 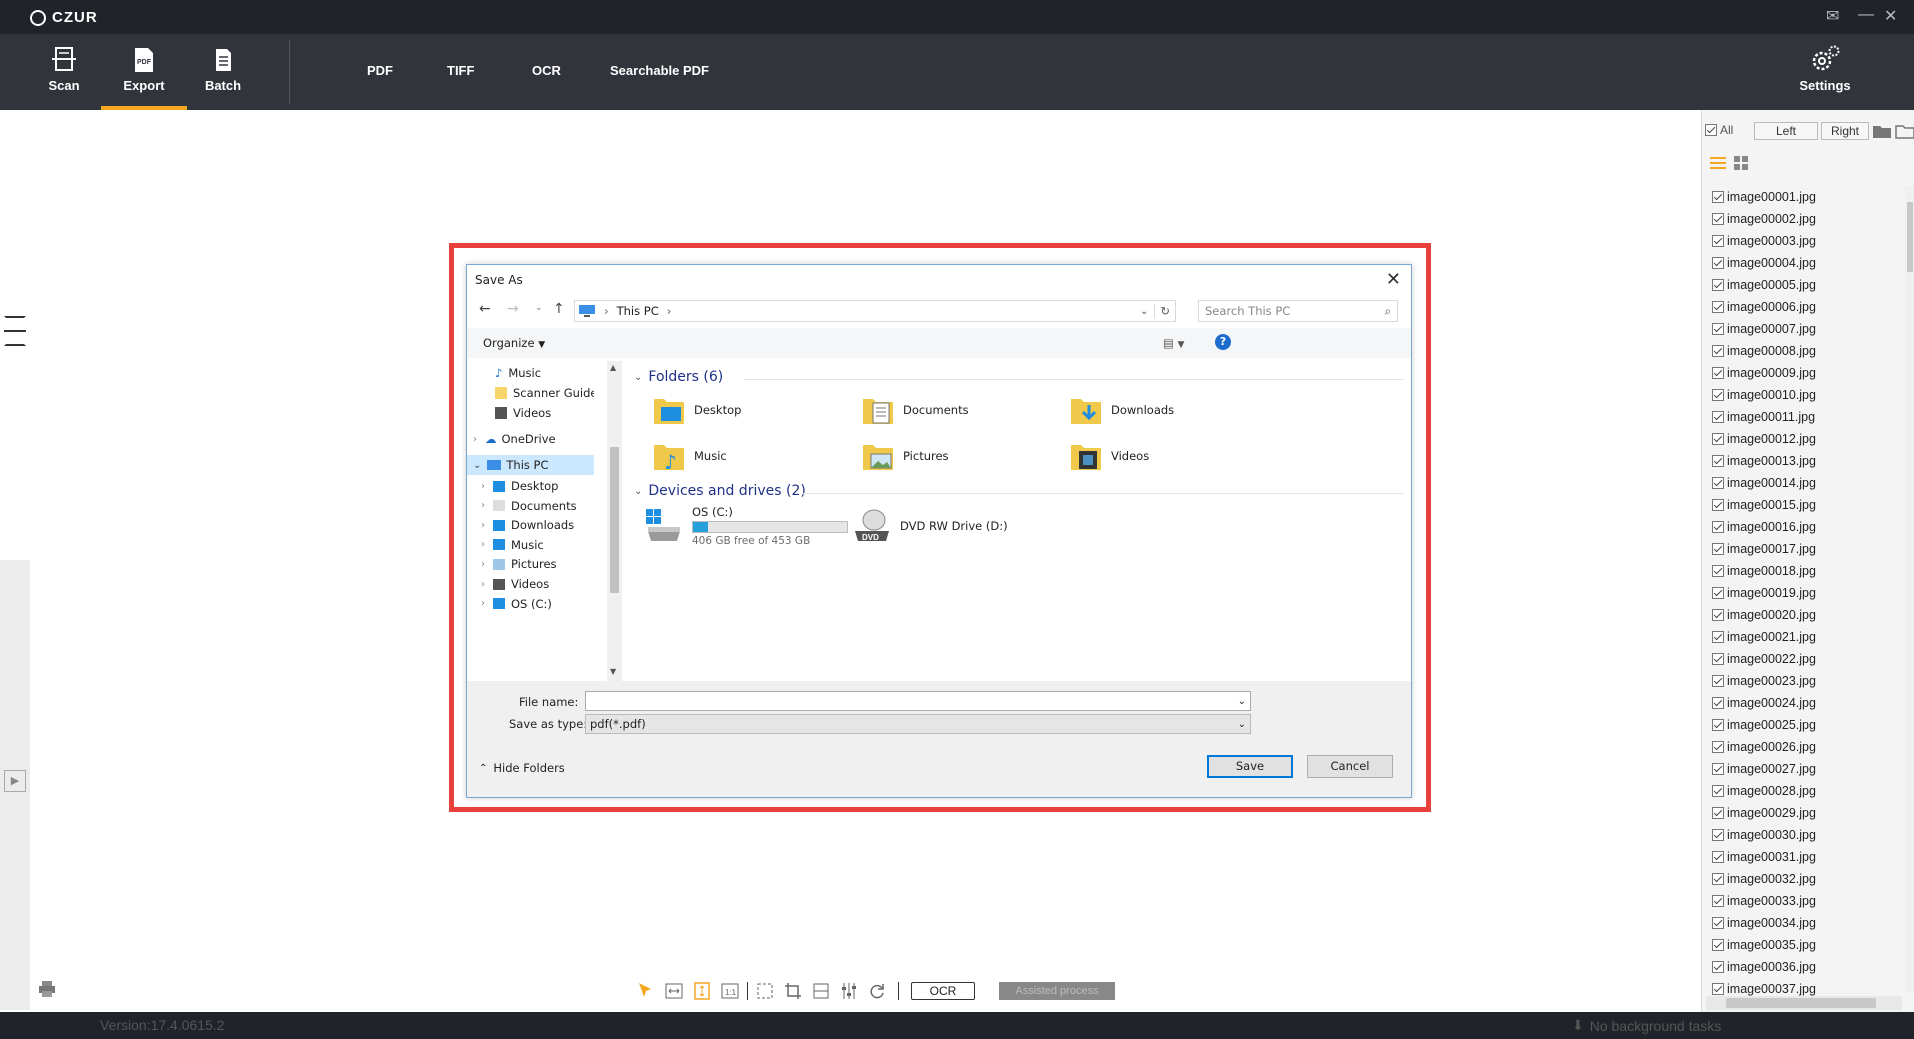 I want to click on print-icon, so click(x=47, y=989).